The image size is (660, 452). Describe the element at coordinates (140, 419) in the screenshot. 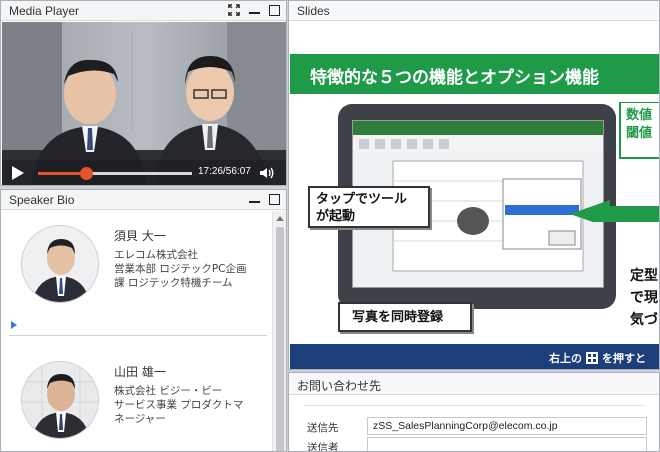

I see `speaker-title: ネージャー` at that location.